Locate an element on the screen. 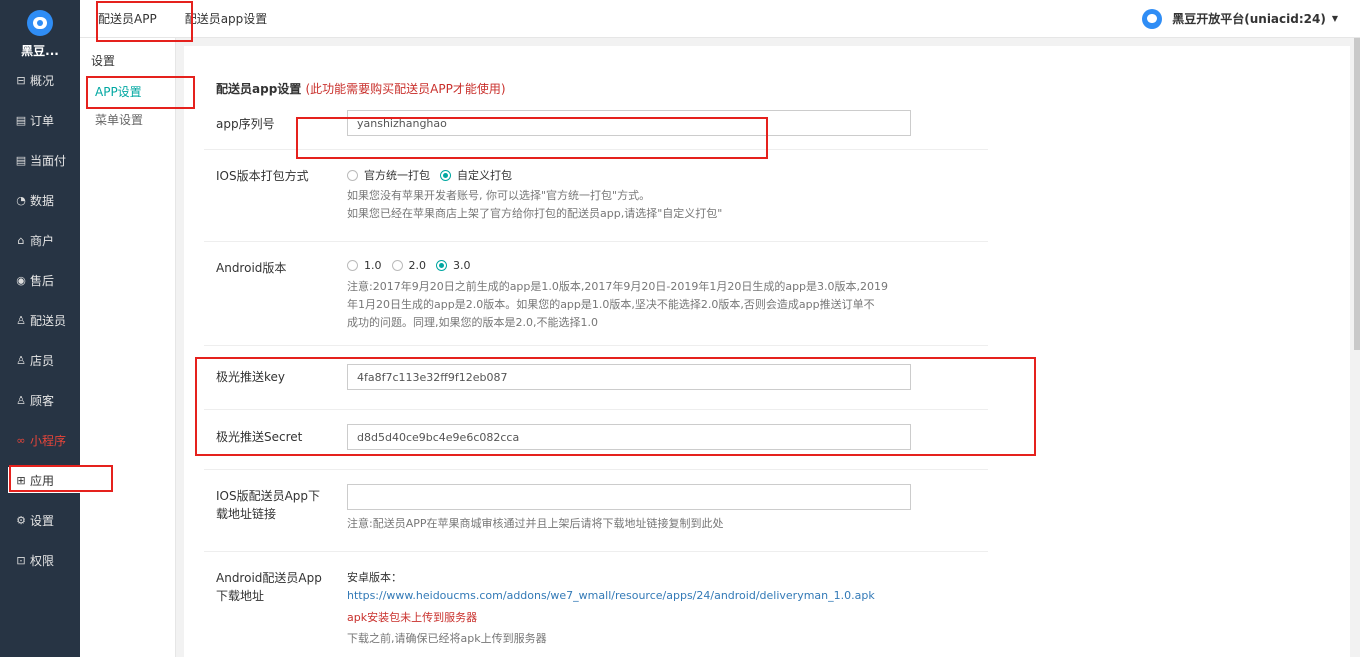 The height and width of the screenshot is (657, 1360). subnav-title: 设置 is located at coordinates (103, 61).